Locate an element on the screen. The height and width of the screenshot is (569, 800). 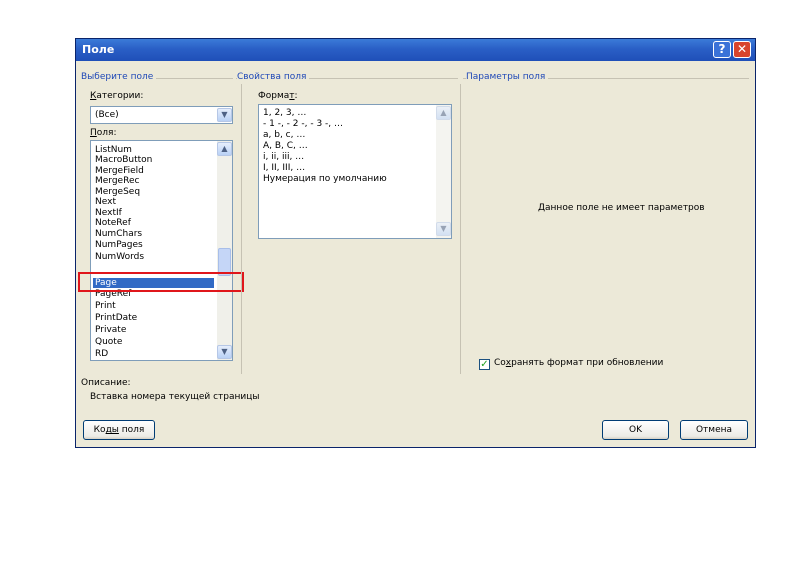
help-icon: ? is located at coordinates (722, 49).